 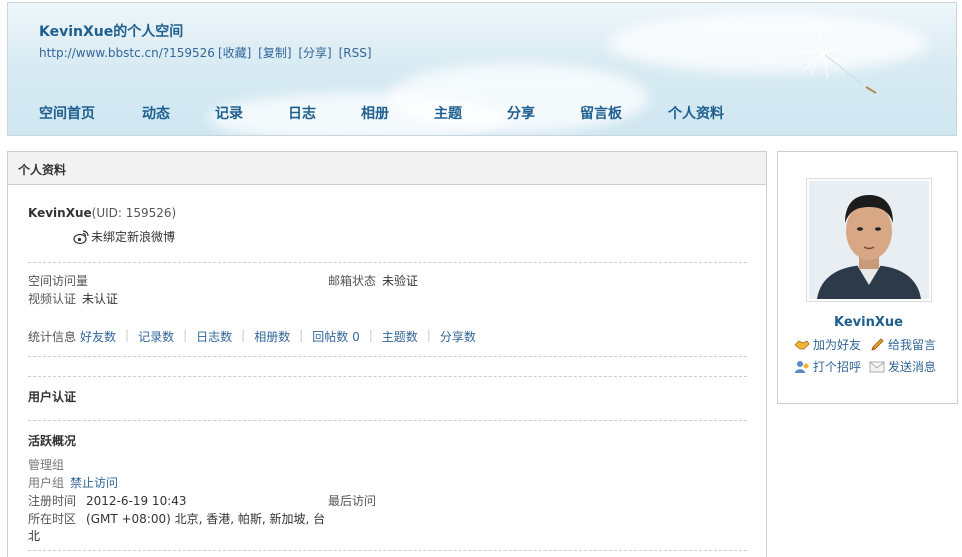 I want to click on user-photo, so click(x=869, y=240).